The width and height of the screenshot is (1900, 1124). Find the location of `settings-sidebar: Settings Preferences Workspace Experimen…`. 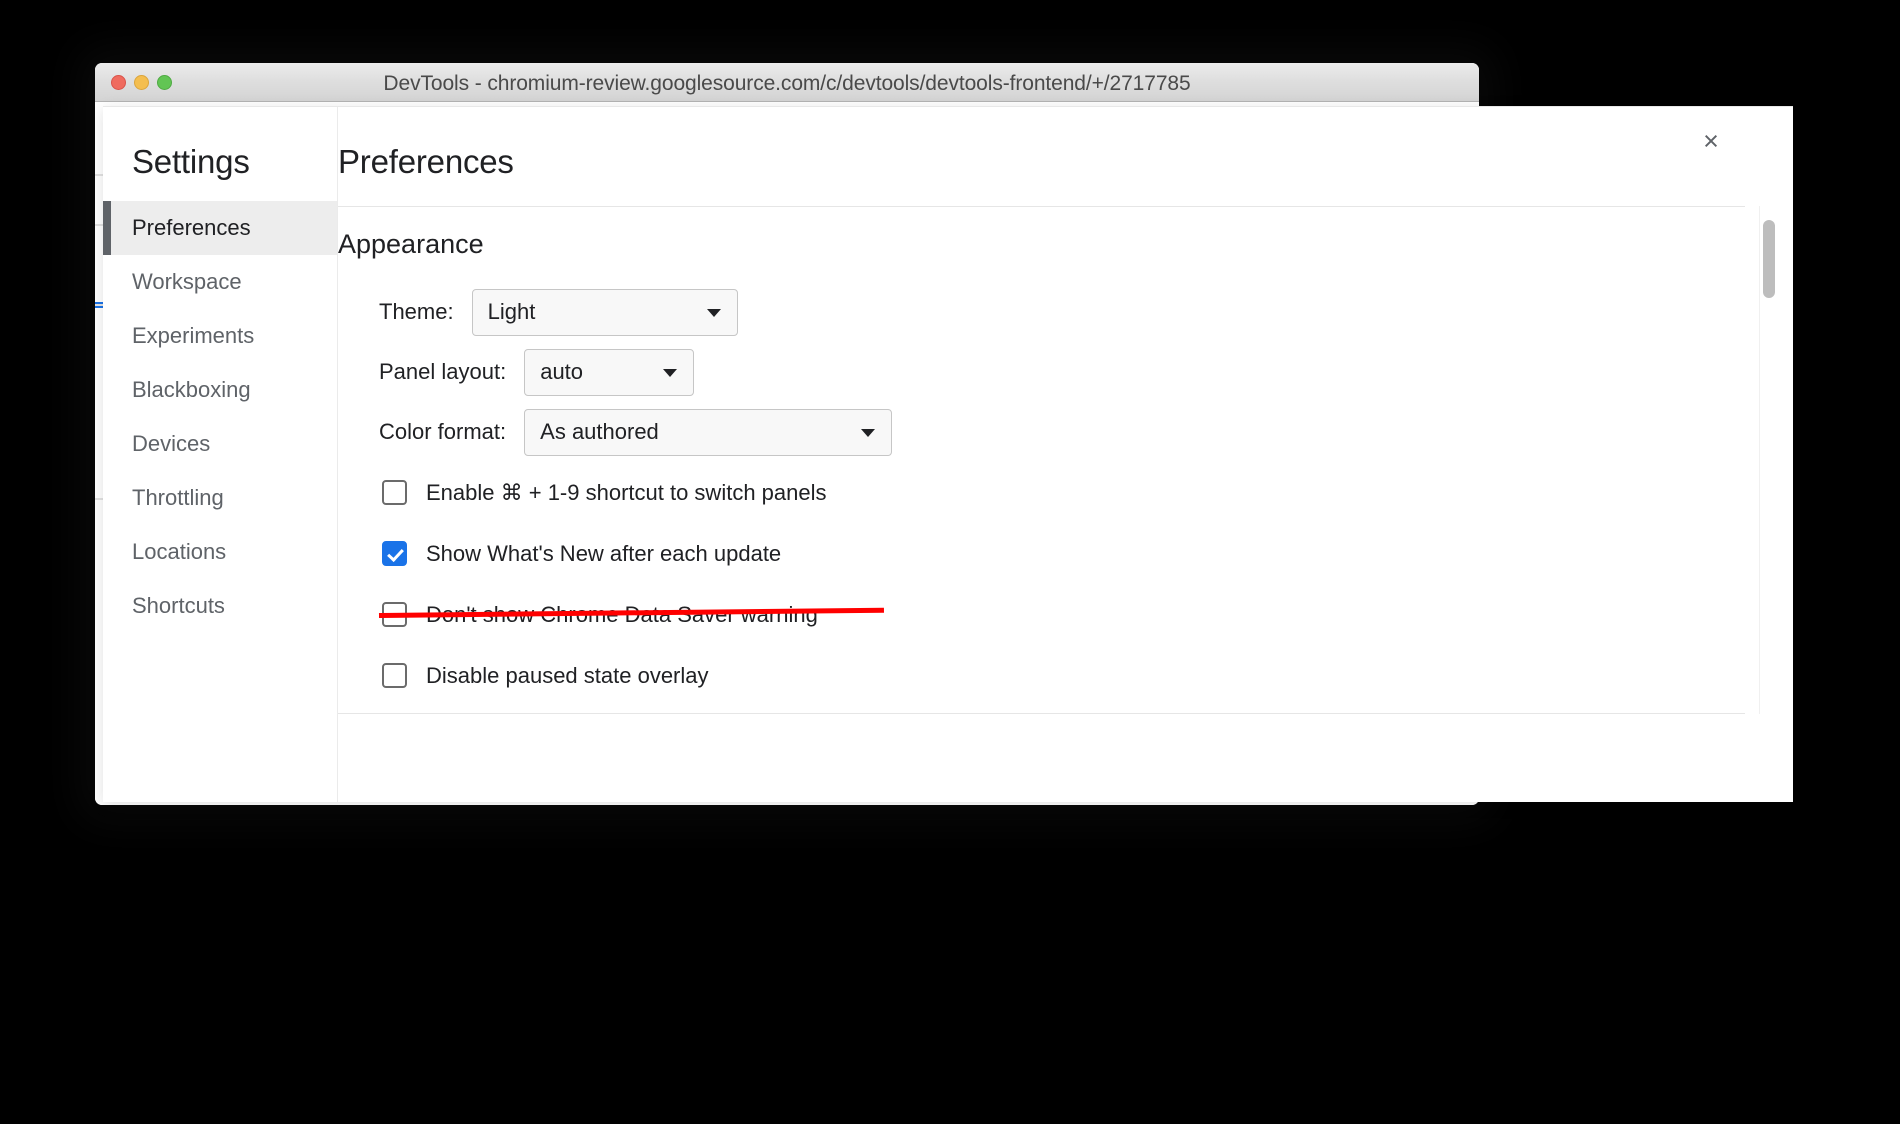

settings-sidebar: Settings Preferences Workspace Experimen… is located at coordinates (220, 454).